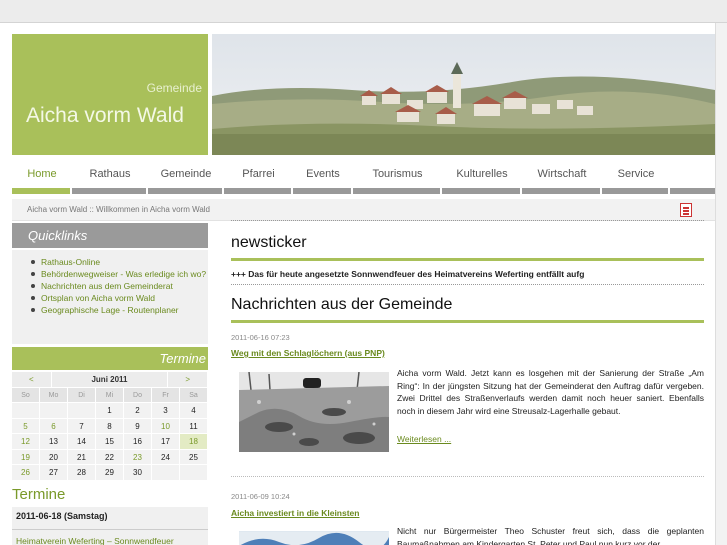 The image size is (727, 545). Describe the element at coordinates (110, 395) in the screenshot. I see `calendar-weekday: Mi` at that location.